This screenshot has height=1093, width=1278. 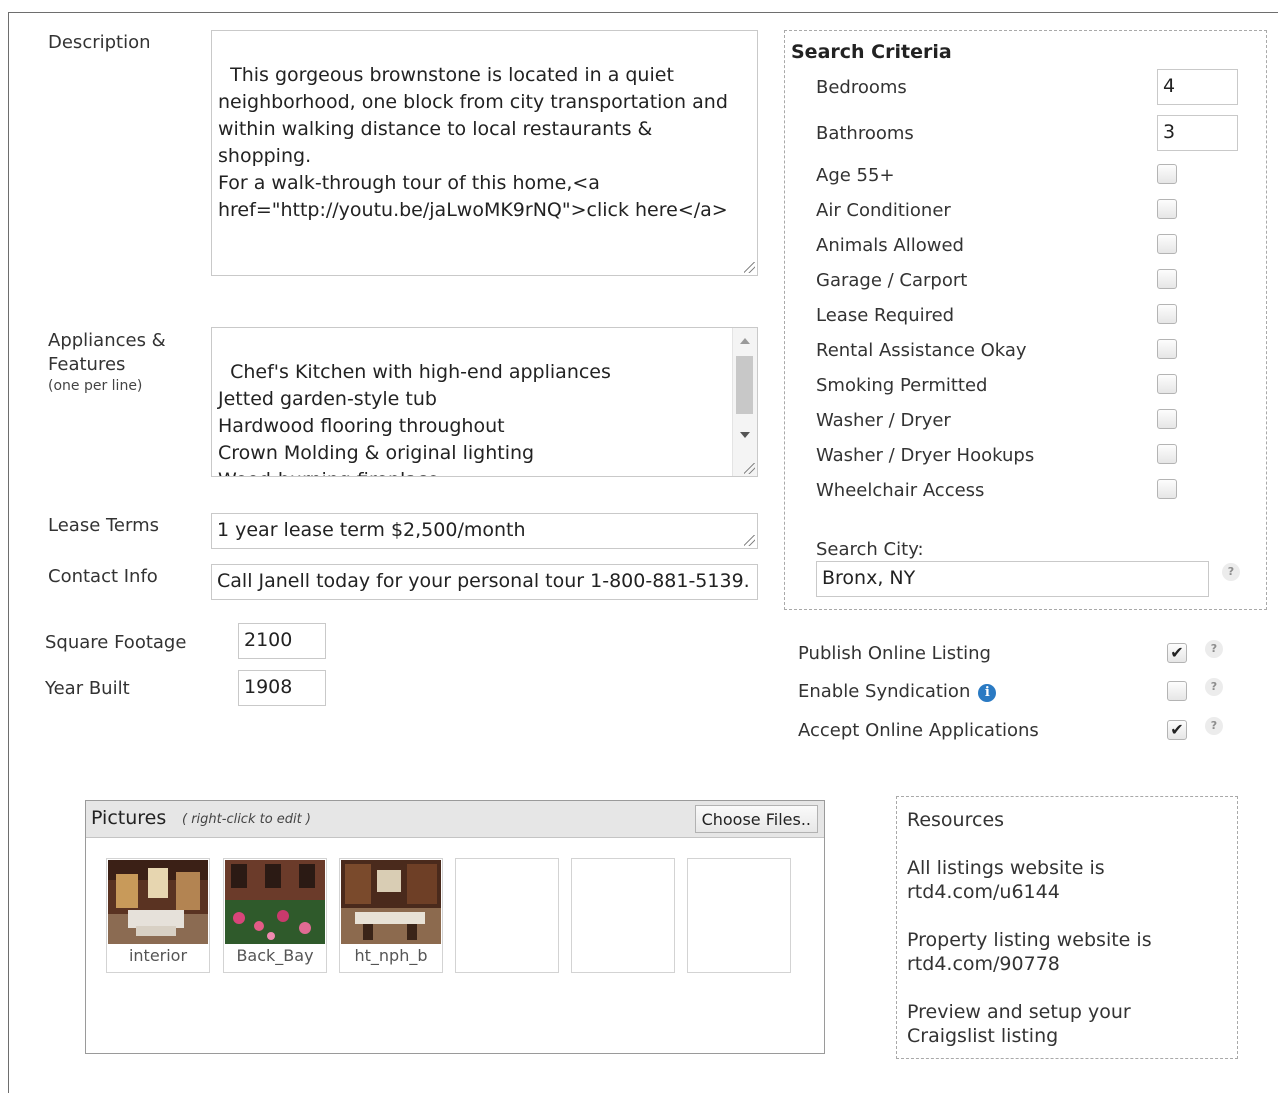 I want to click on lease-terms-value: 1 year lease term $2,500/month, so click(x=371, y=530).